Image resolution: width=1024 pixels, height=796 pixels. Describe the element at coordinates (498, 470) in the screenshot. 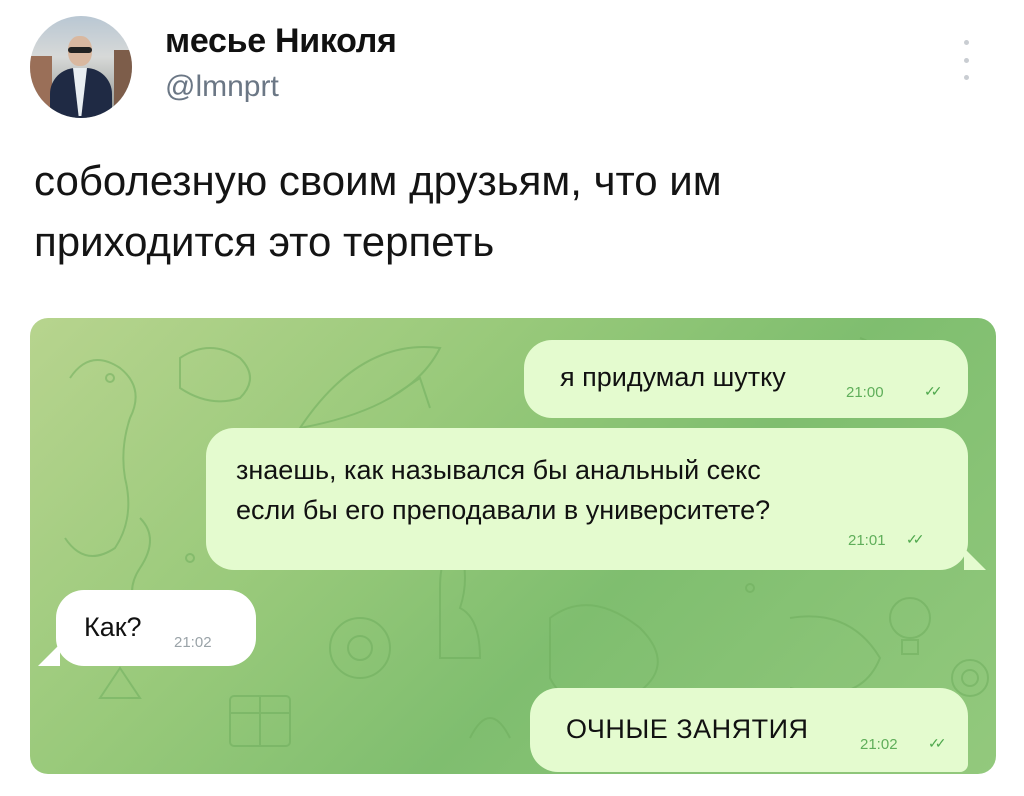

I see `message-text-line: знаешь, как назывался бы анальный секс` at that location.